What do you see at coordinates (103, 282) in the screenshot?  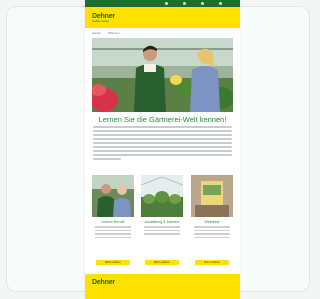 I see `footer-logo: Dehner` at bounding box center [103, 282].